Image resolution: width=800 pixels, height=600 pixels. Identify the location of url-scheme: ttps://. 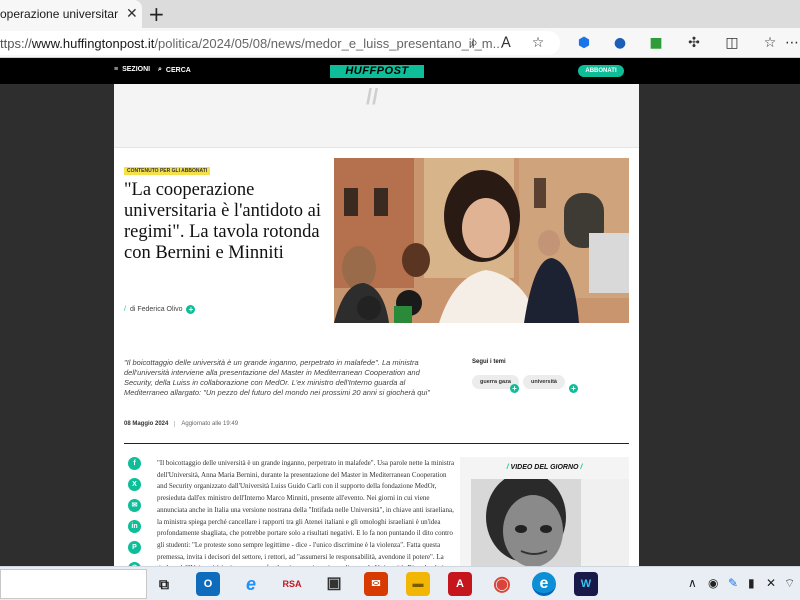
(16, 43).